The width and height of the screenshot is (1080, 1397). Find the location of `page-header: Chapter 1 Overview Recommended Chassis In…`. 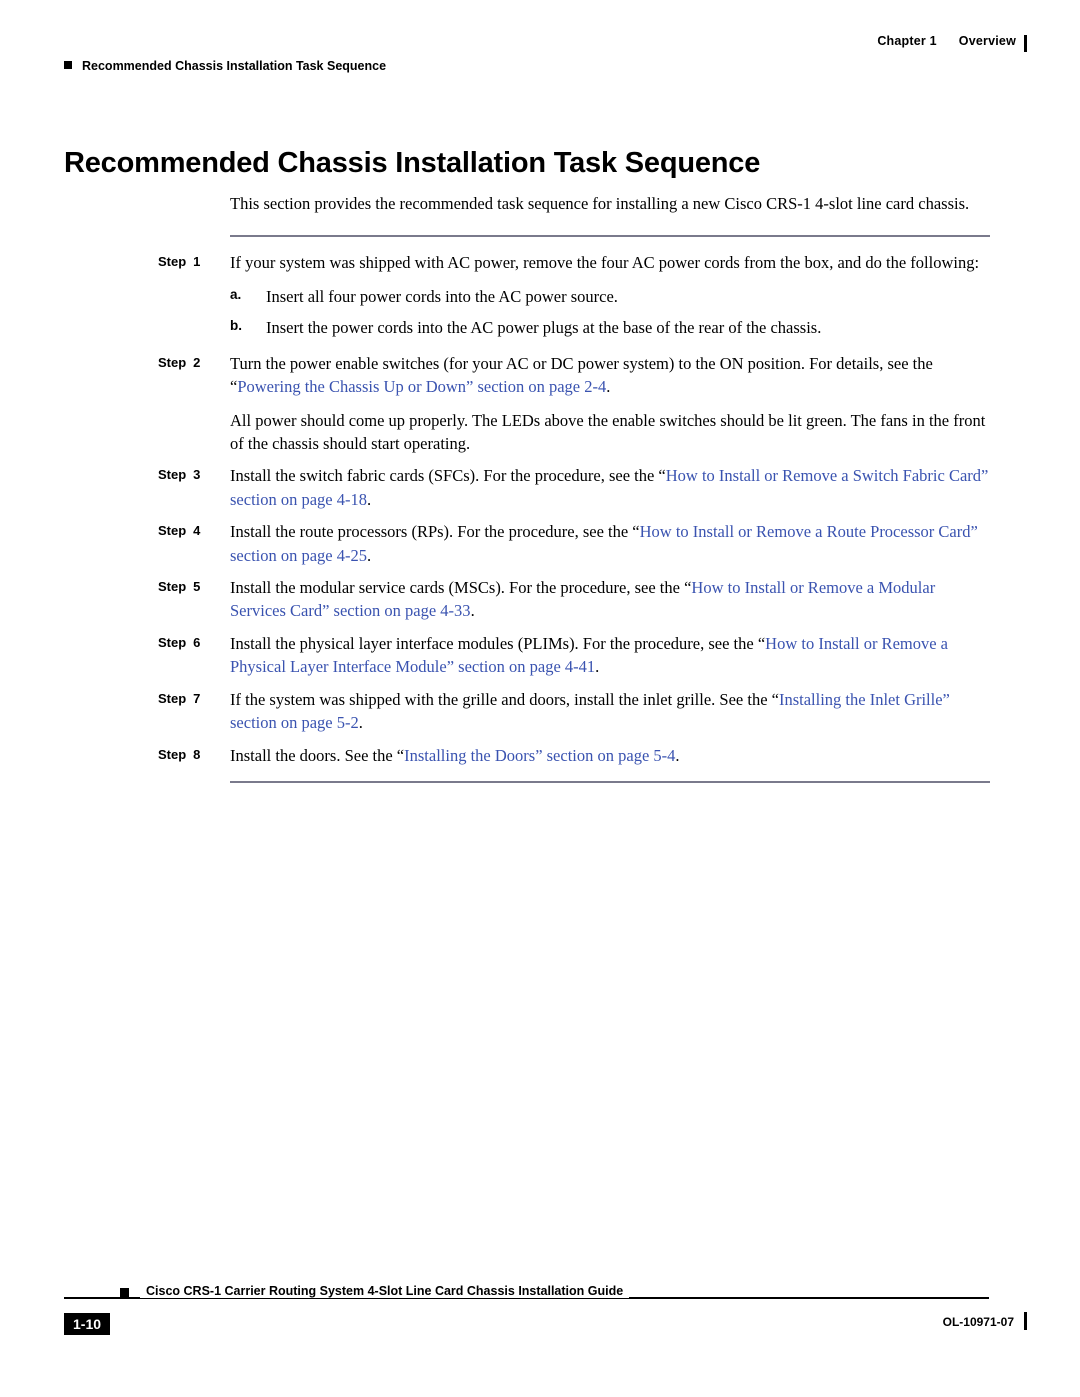

page-header: Chapter 1 Overview Recommended Chassis In… is located at coordinates (540, 54).